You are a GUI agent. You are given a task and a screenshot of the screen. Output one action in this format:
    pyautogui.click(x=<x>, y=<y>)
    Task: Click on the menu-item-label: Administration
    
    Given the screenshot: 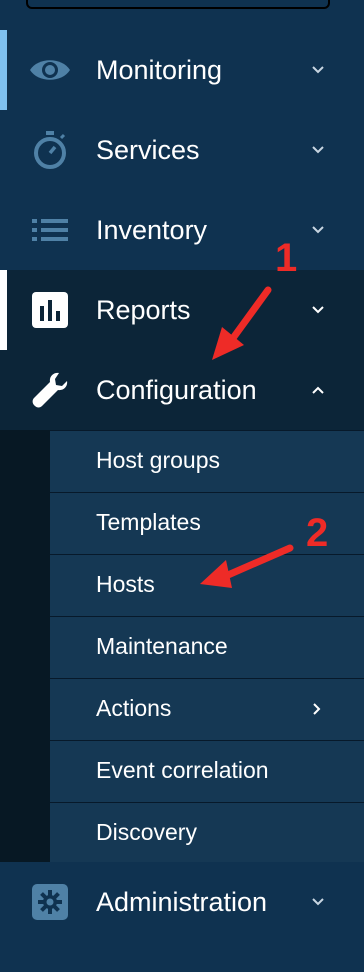 What is the action you would take?
    pyautogui.click(x=182, y=901)
    